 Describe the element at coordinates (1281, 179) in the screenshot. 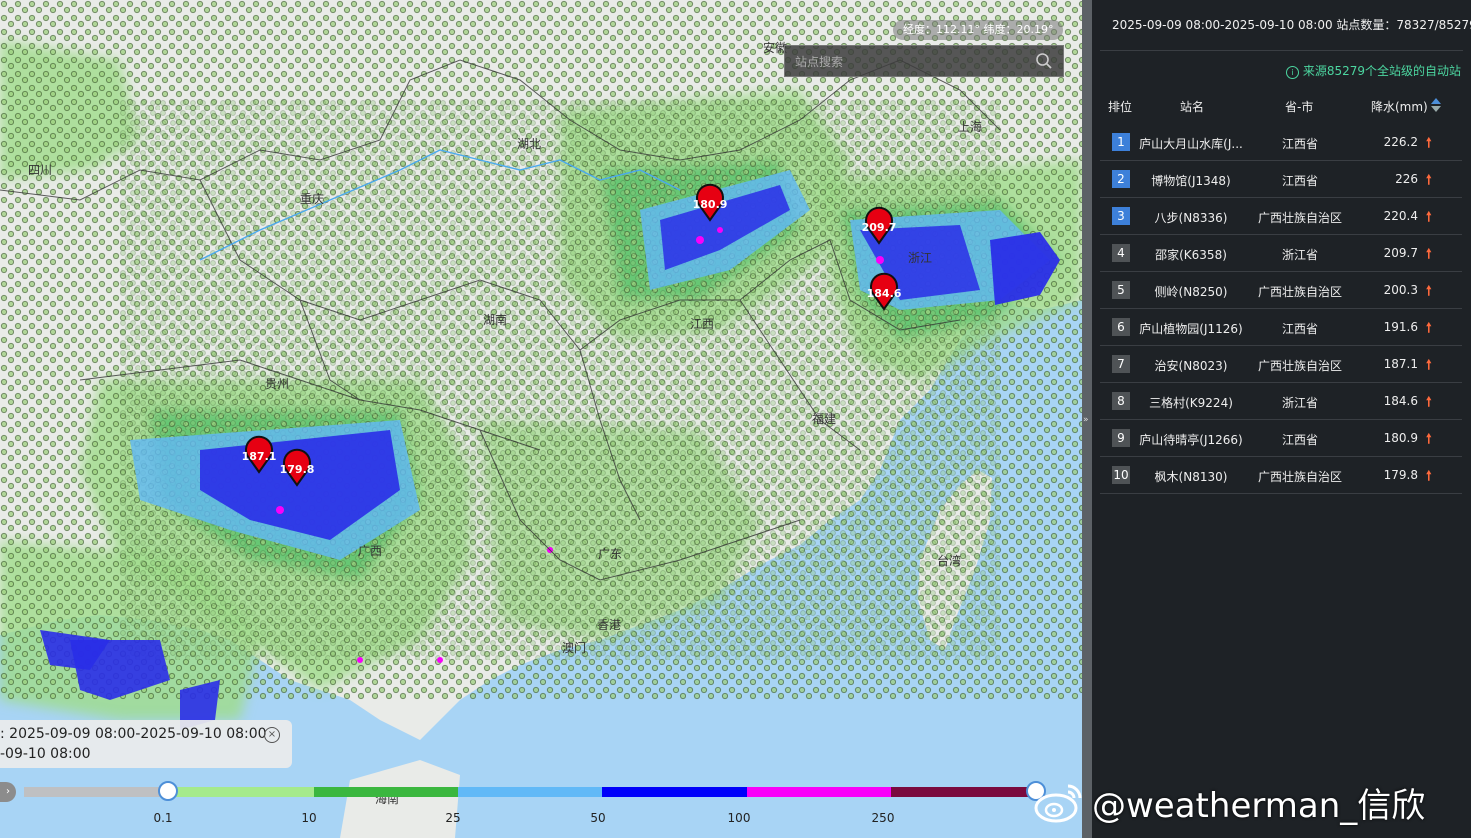

I see `table-row: 2 博物馆(J1348) 江西省 226 🠕` at that location.